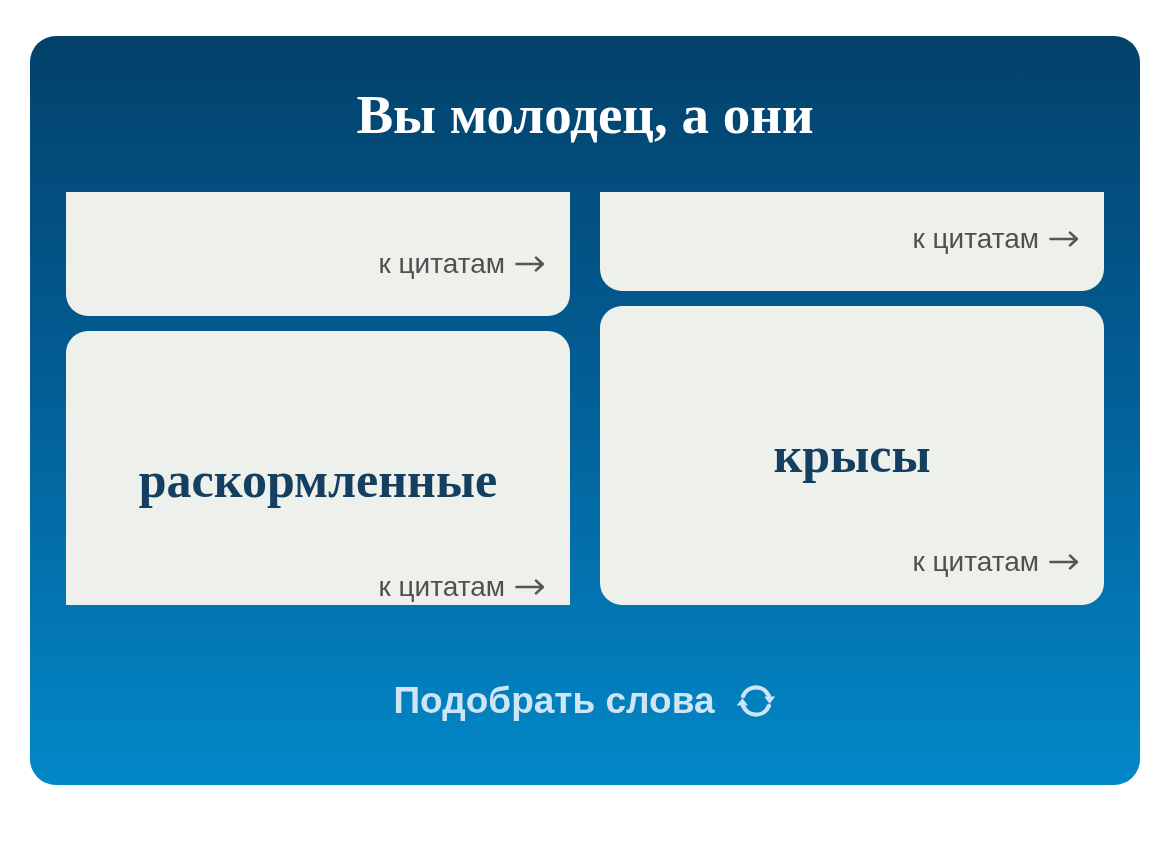 Image resolution: width=1170 pixels, height=847 pixels. Describe the element at coordinates (318, 480) in the screenshot. I see `card-word: раскормленные` at that location.